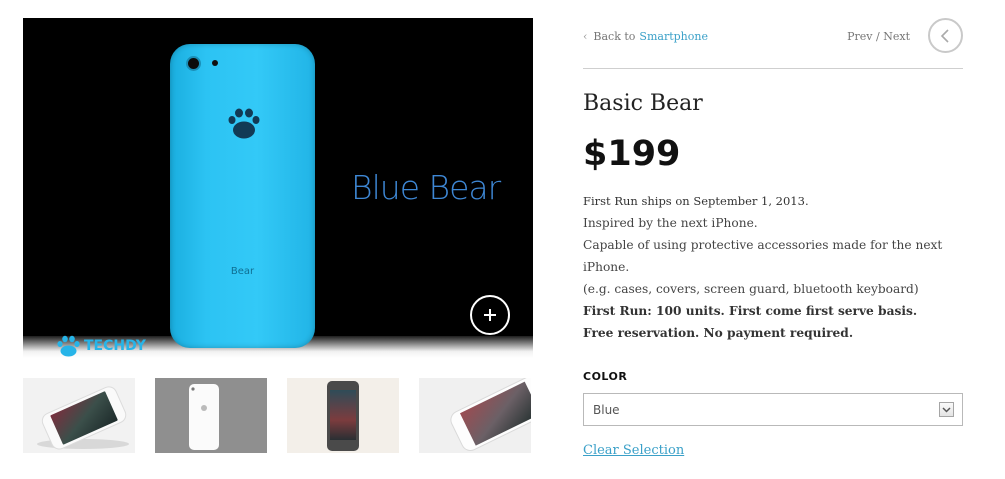 Image resolution: width=1005 pixels, height=479 pixels. I want to click on product-title: Basic Bear, so click(643, 103).